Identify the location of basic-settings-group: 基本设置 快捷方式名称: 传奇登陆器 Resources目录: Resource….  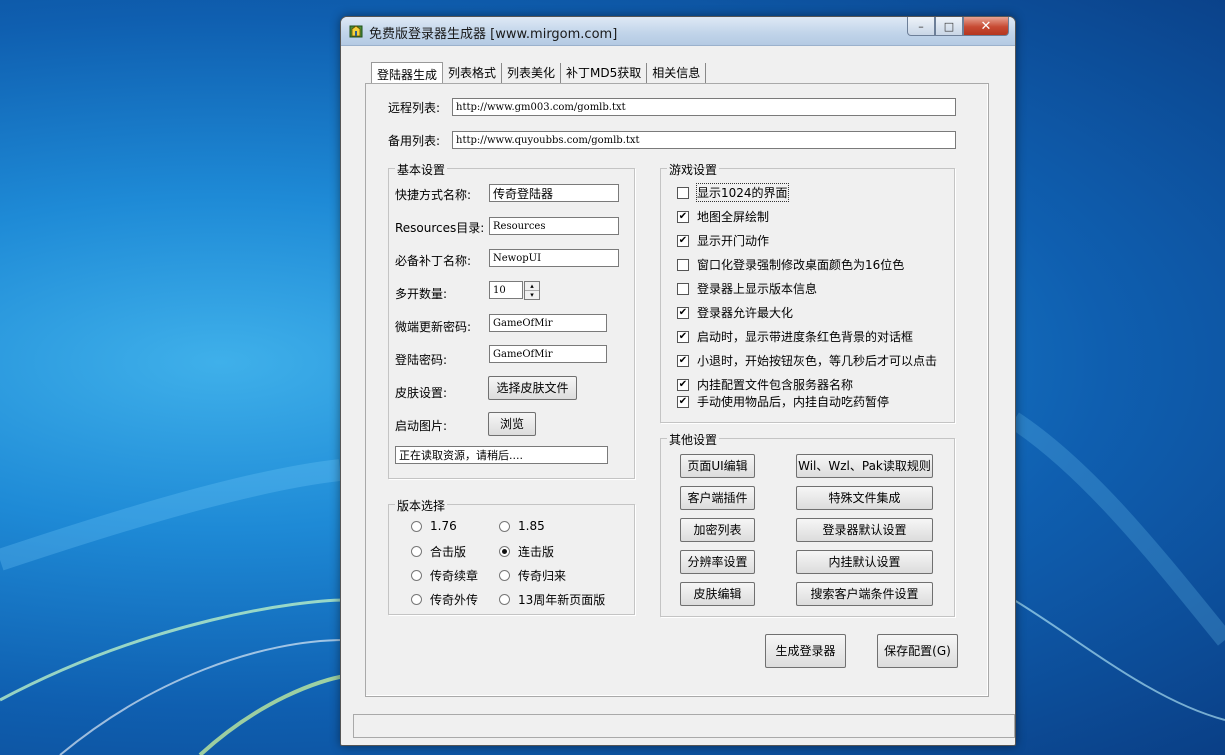
(511, 320).